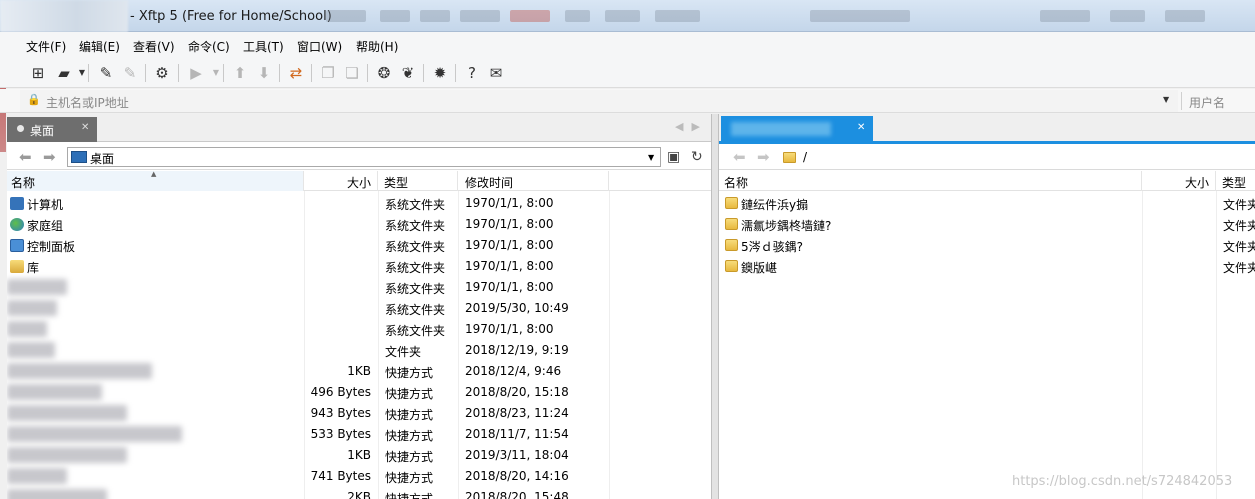 The width and height of the screenshot is (1255, 499). What do you see at coordinates (697, 157) in the screenshot?
I see `refresh-icon: ↻` at bounding box center [697, 157].